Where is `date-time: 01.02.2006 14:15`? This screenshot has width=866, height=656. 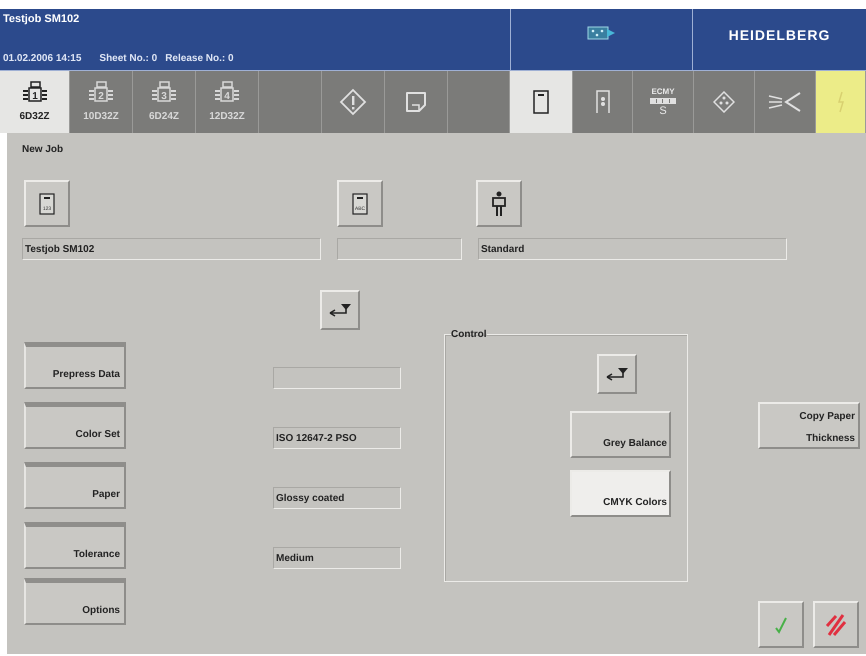
date-time: 01.02.2006 14:15 is located at coordinates (42, 59).